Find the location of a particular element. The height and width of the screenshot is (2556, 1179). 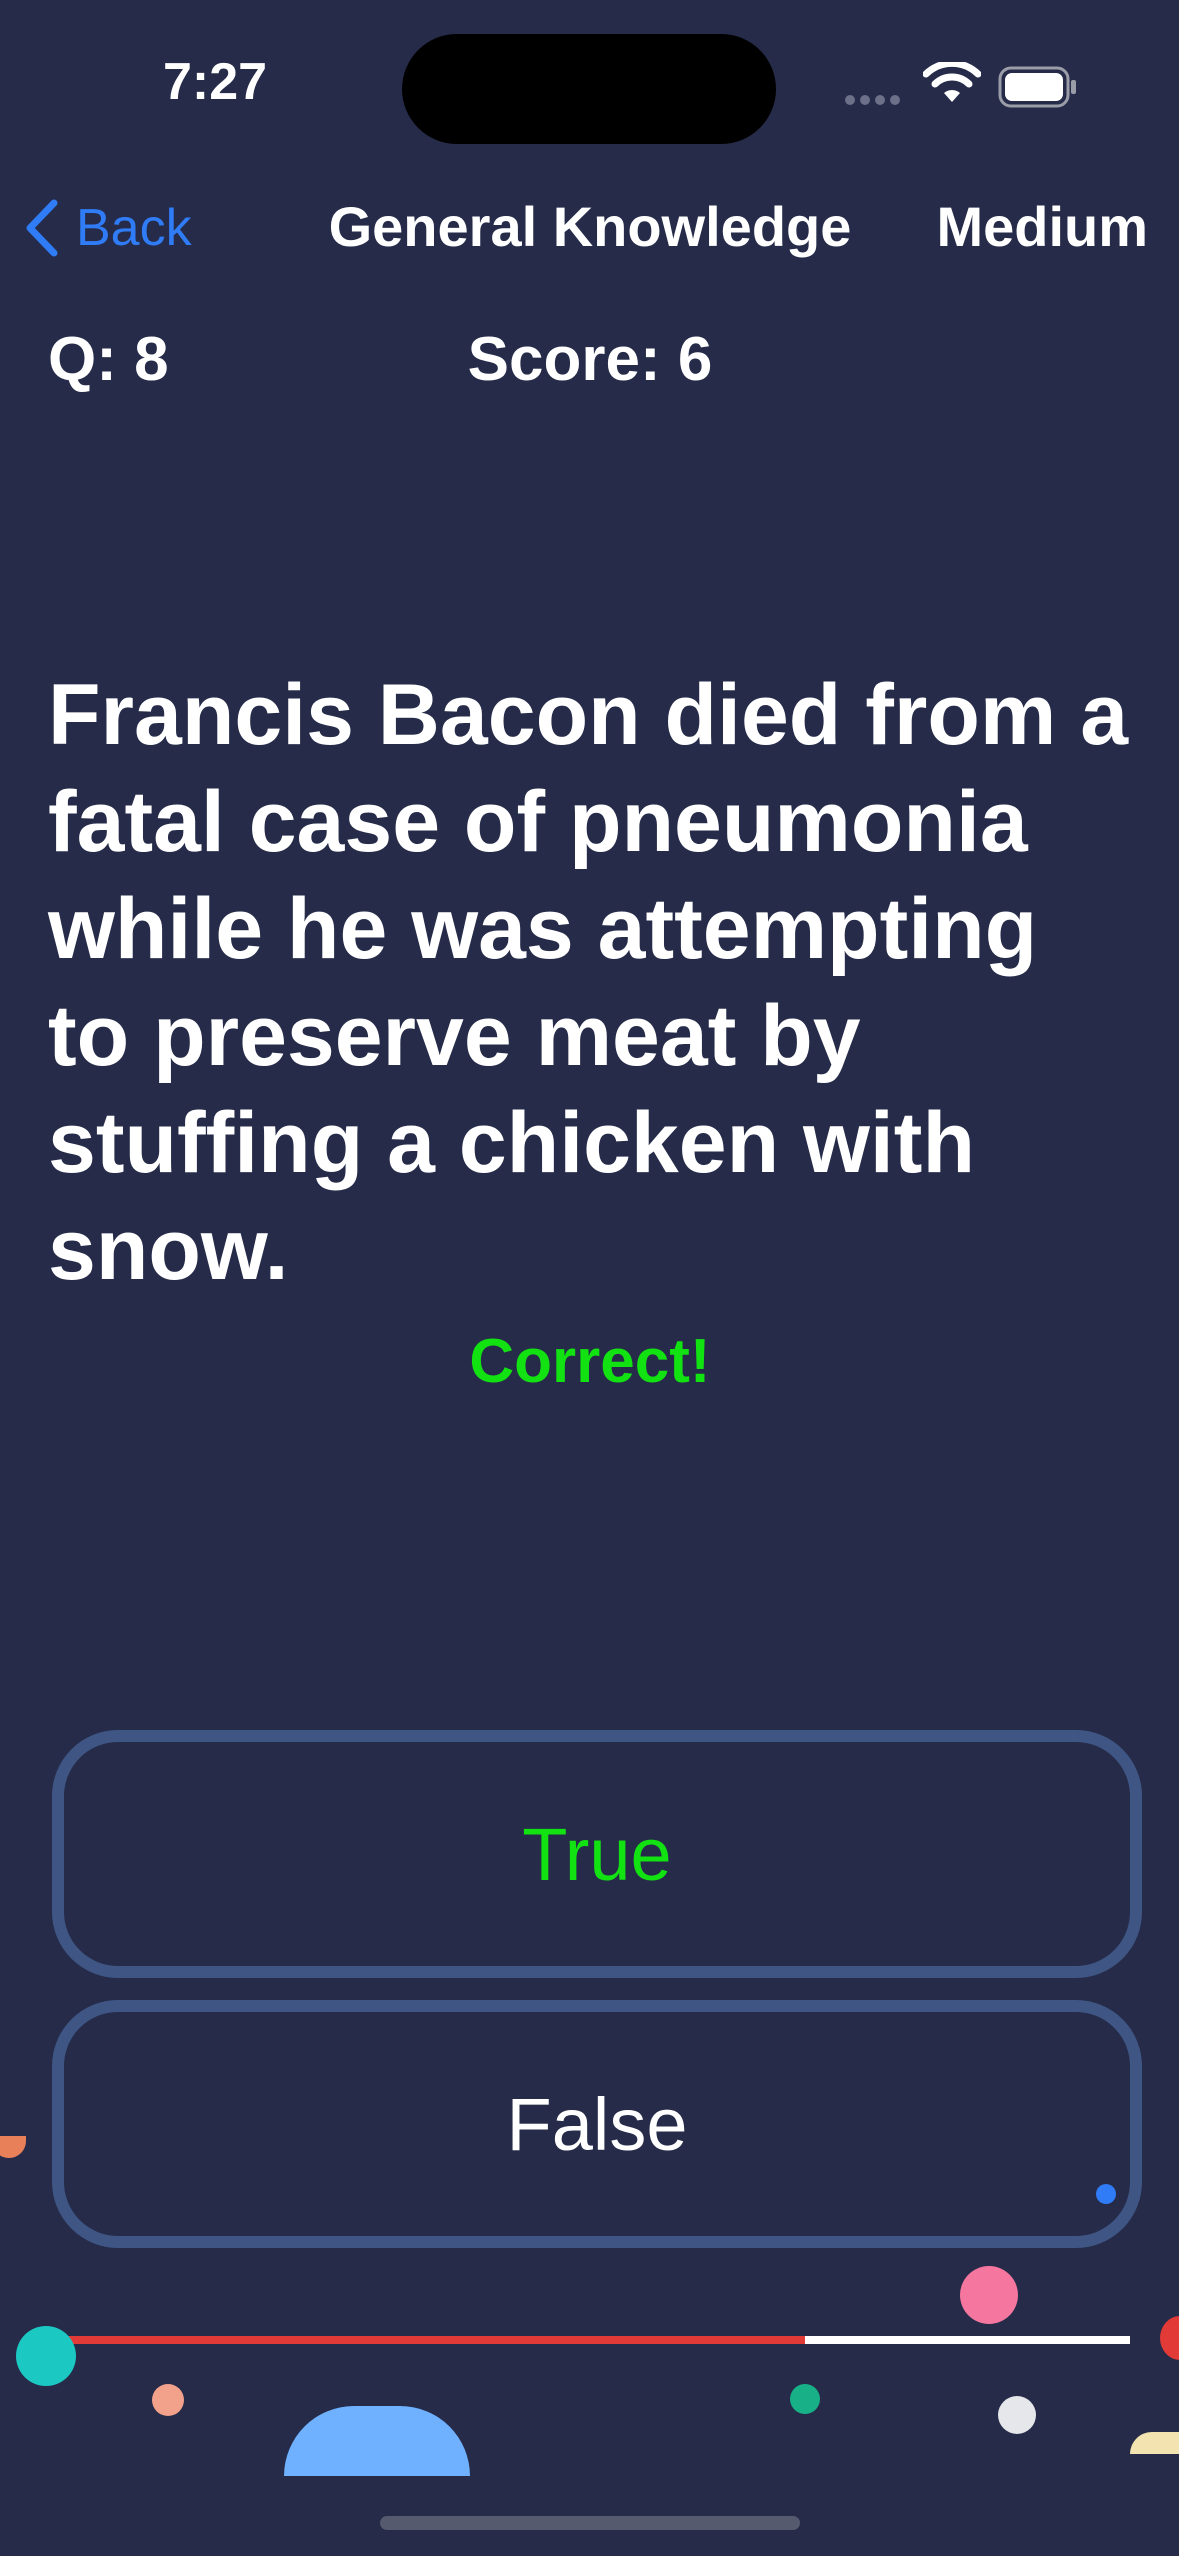

difficulty-label: Medium is located at coordinates (1042, 226).